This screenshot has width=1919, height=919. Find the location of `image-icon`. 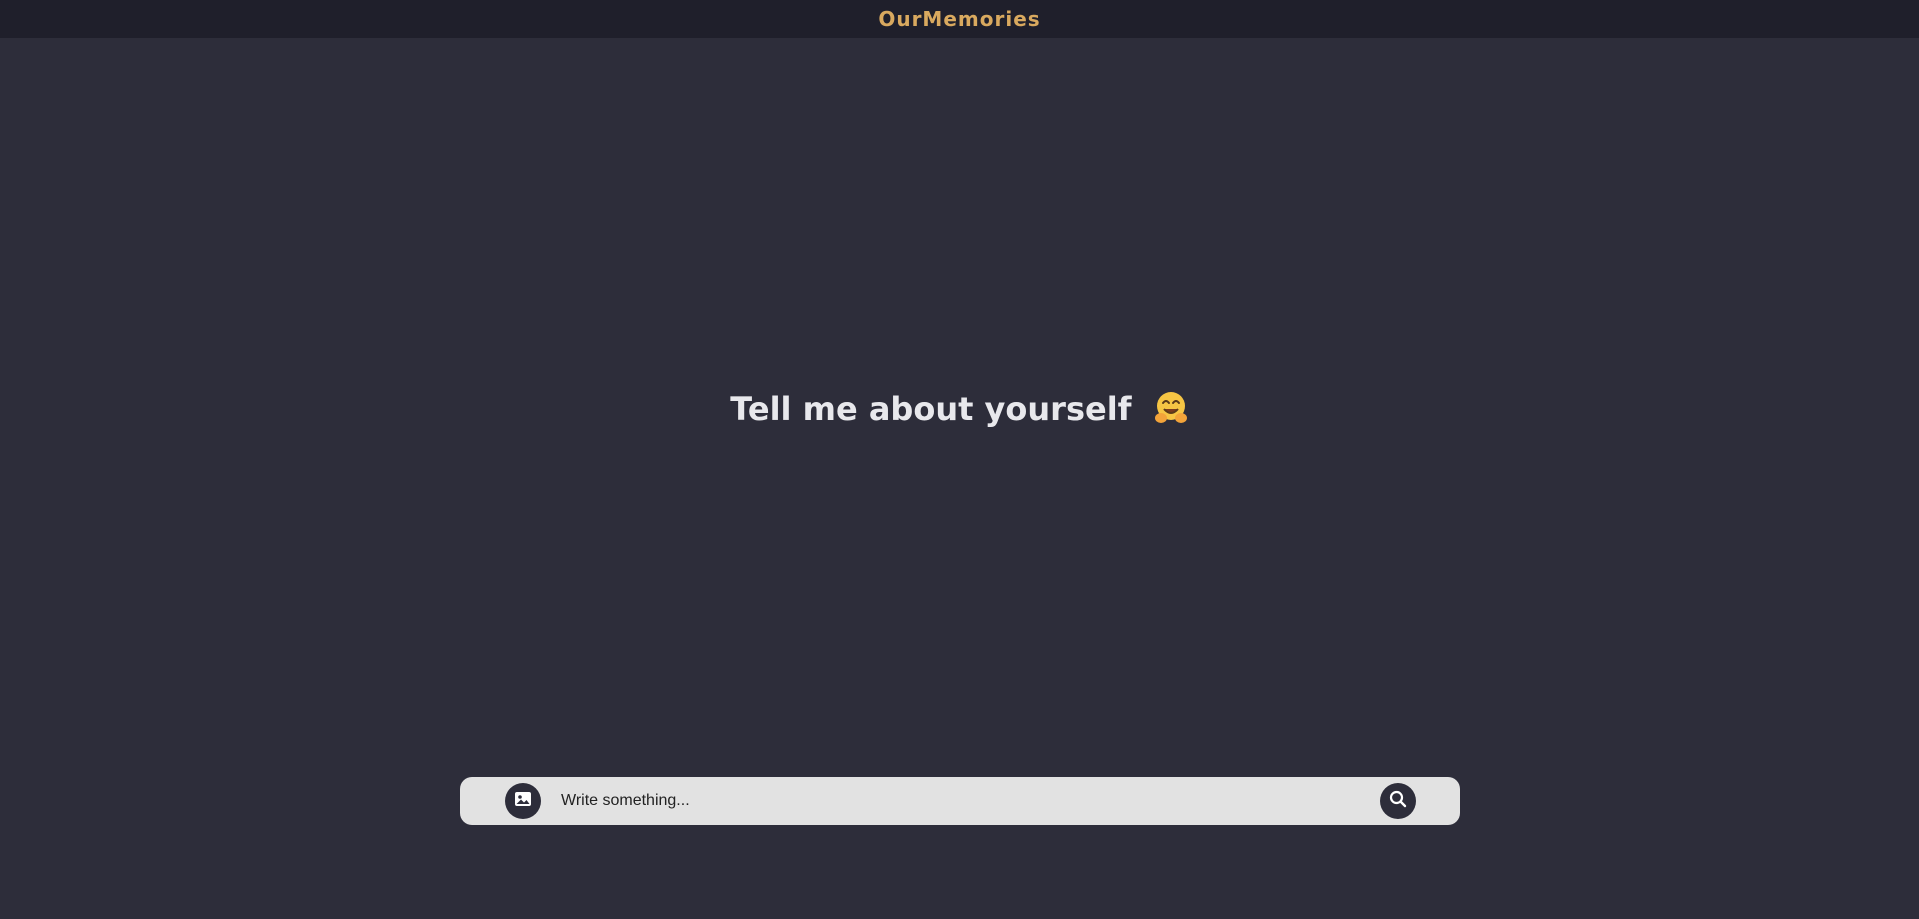

image-icon is located at coordinates (523, 801).